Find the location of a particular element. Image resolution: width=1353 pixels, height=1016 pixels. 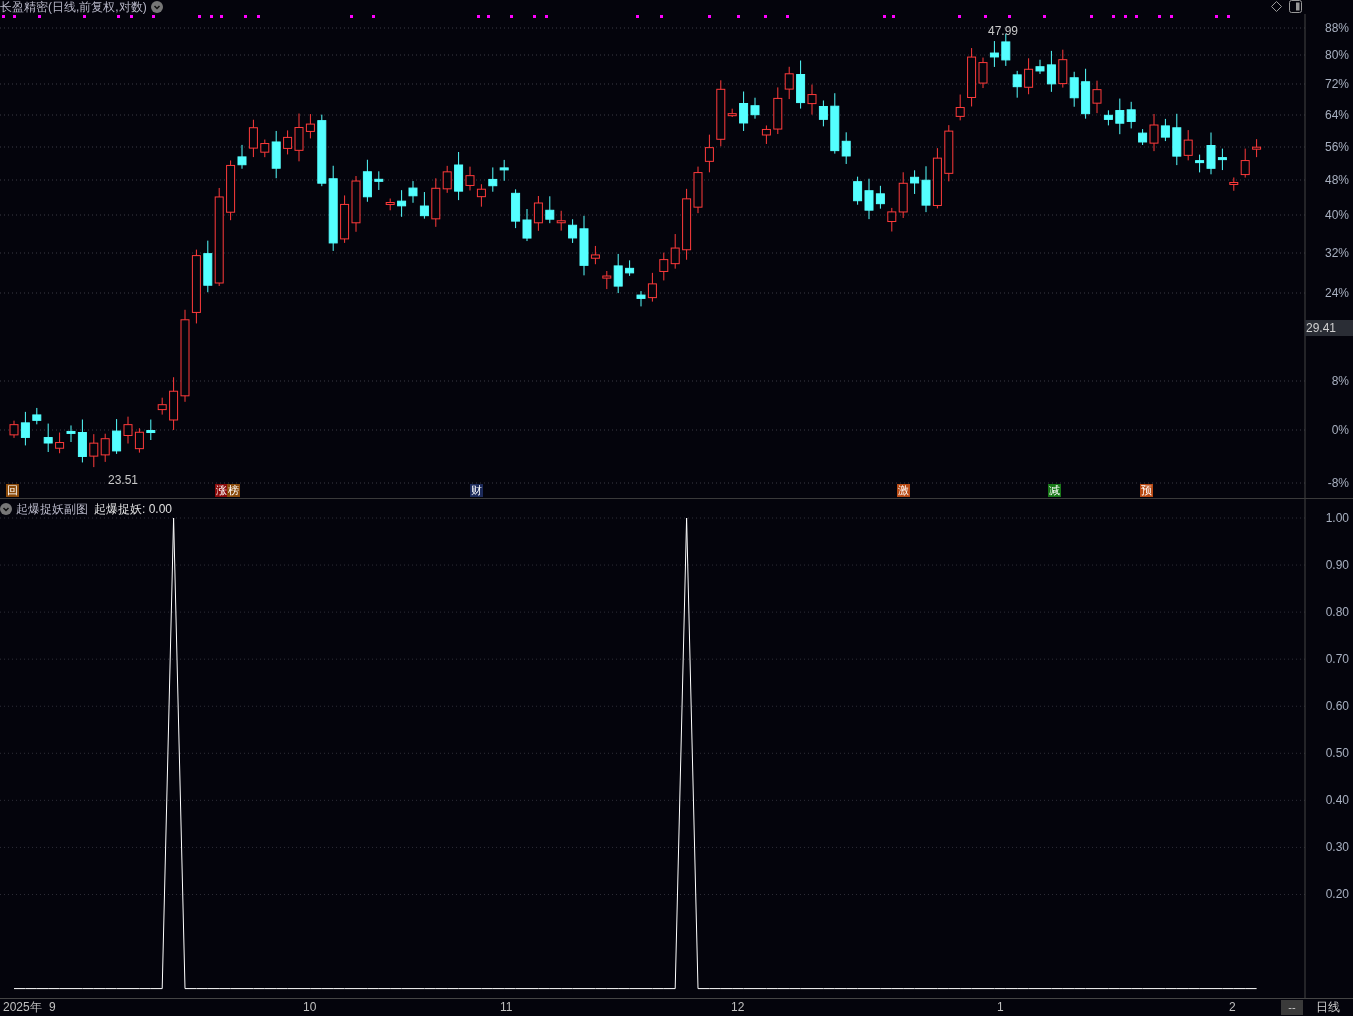

axis-label: 80% is located at coordinates (1336, 55).